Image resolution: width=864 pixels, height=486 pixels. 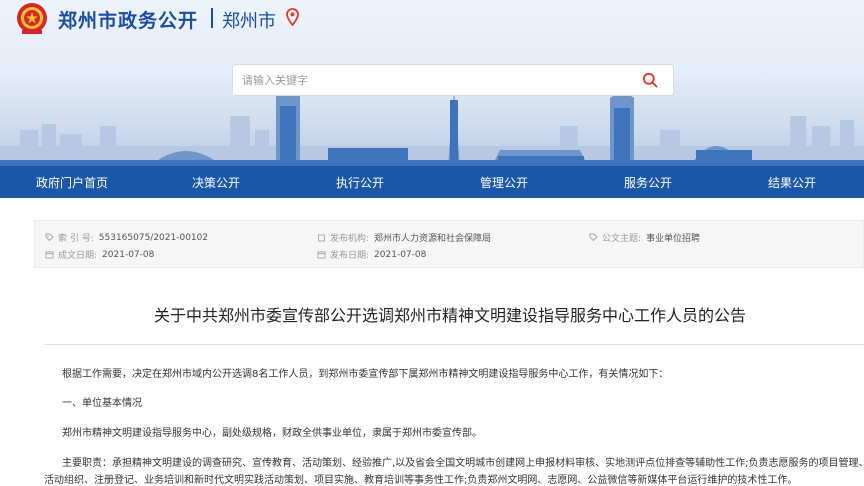 What do you see at coordinates (212, 18) in the screenshot?
I see `title-divider` at bounding box center [212, 18].